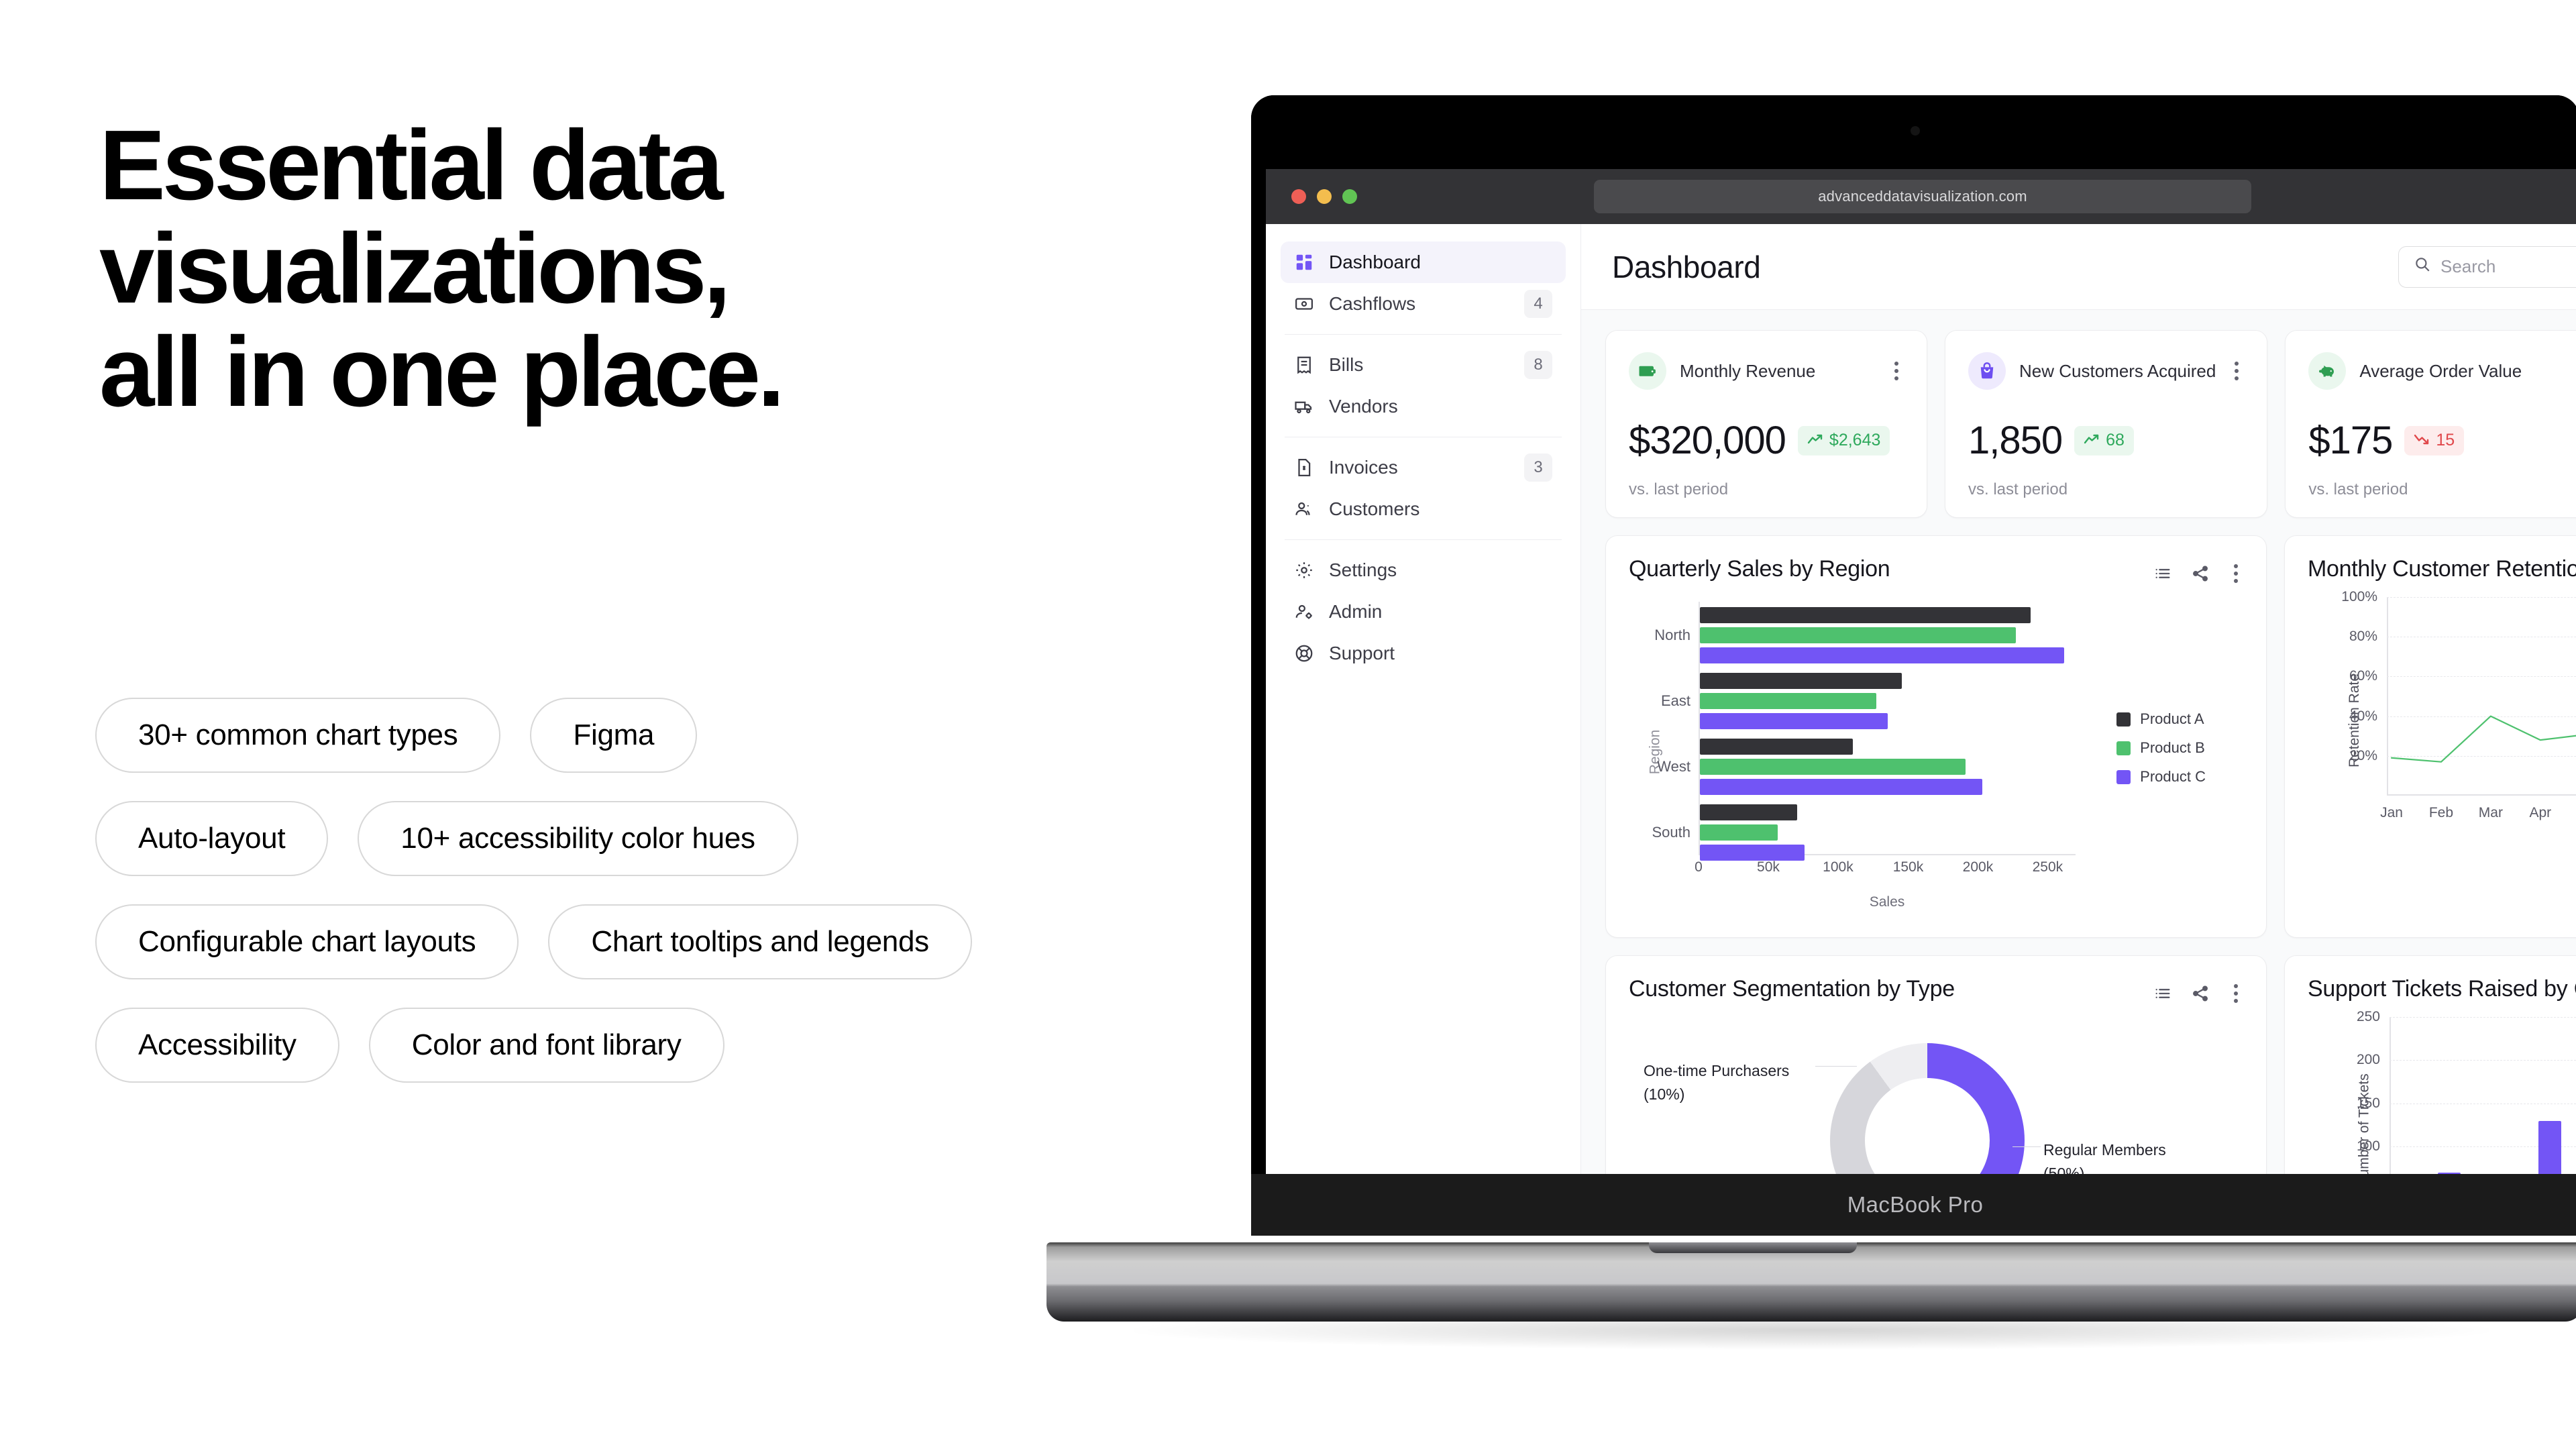  What do you see at coordinates (1423, 365) in the screenshot?
I see `sidebar-item-bills: Bills 8` at bounding box center [1423, 365].